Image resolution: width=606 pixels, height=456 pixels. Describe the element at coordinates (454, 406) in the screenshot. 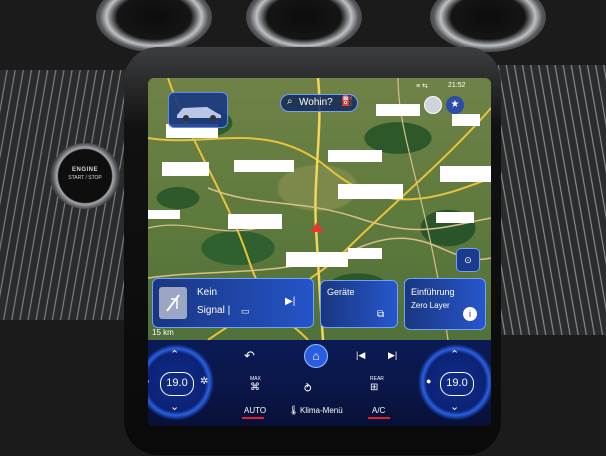

I see `right-temp-down-chevron-icon: ⌄` at that location.